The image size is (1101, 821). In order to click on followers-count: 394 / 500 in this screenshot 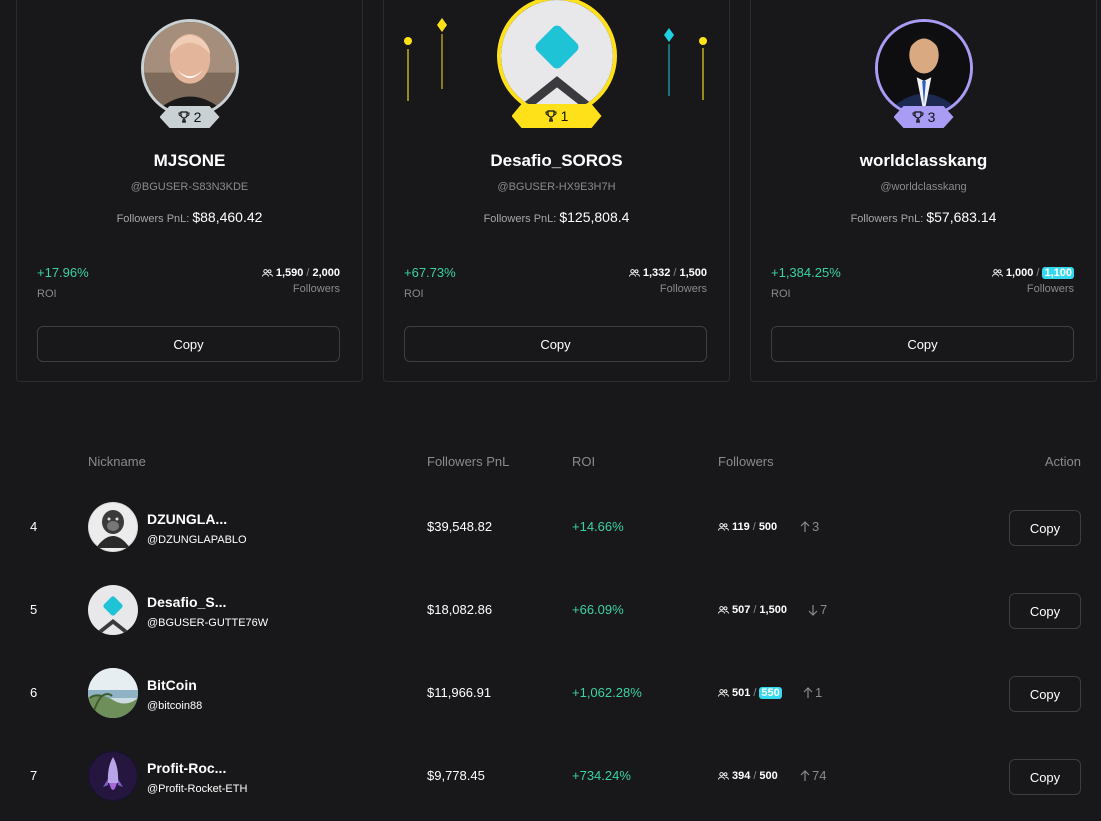, I will do `click(748, 776)`.